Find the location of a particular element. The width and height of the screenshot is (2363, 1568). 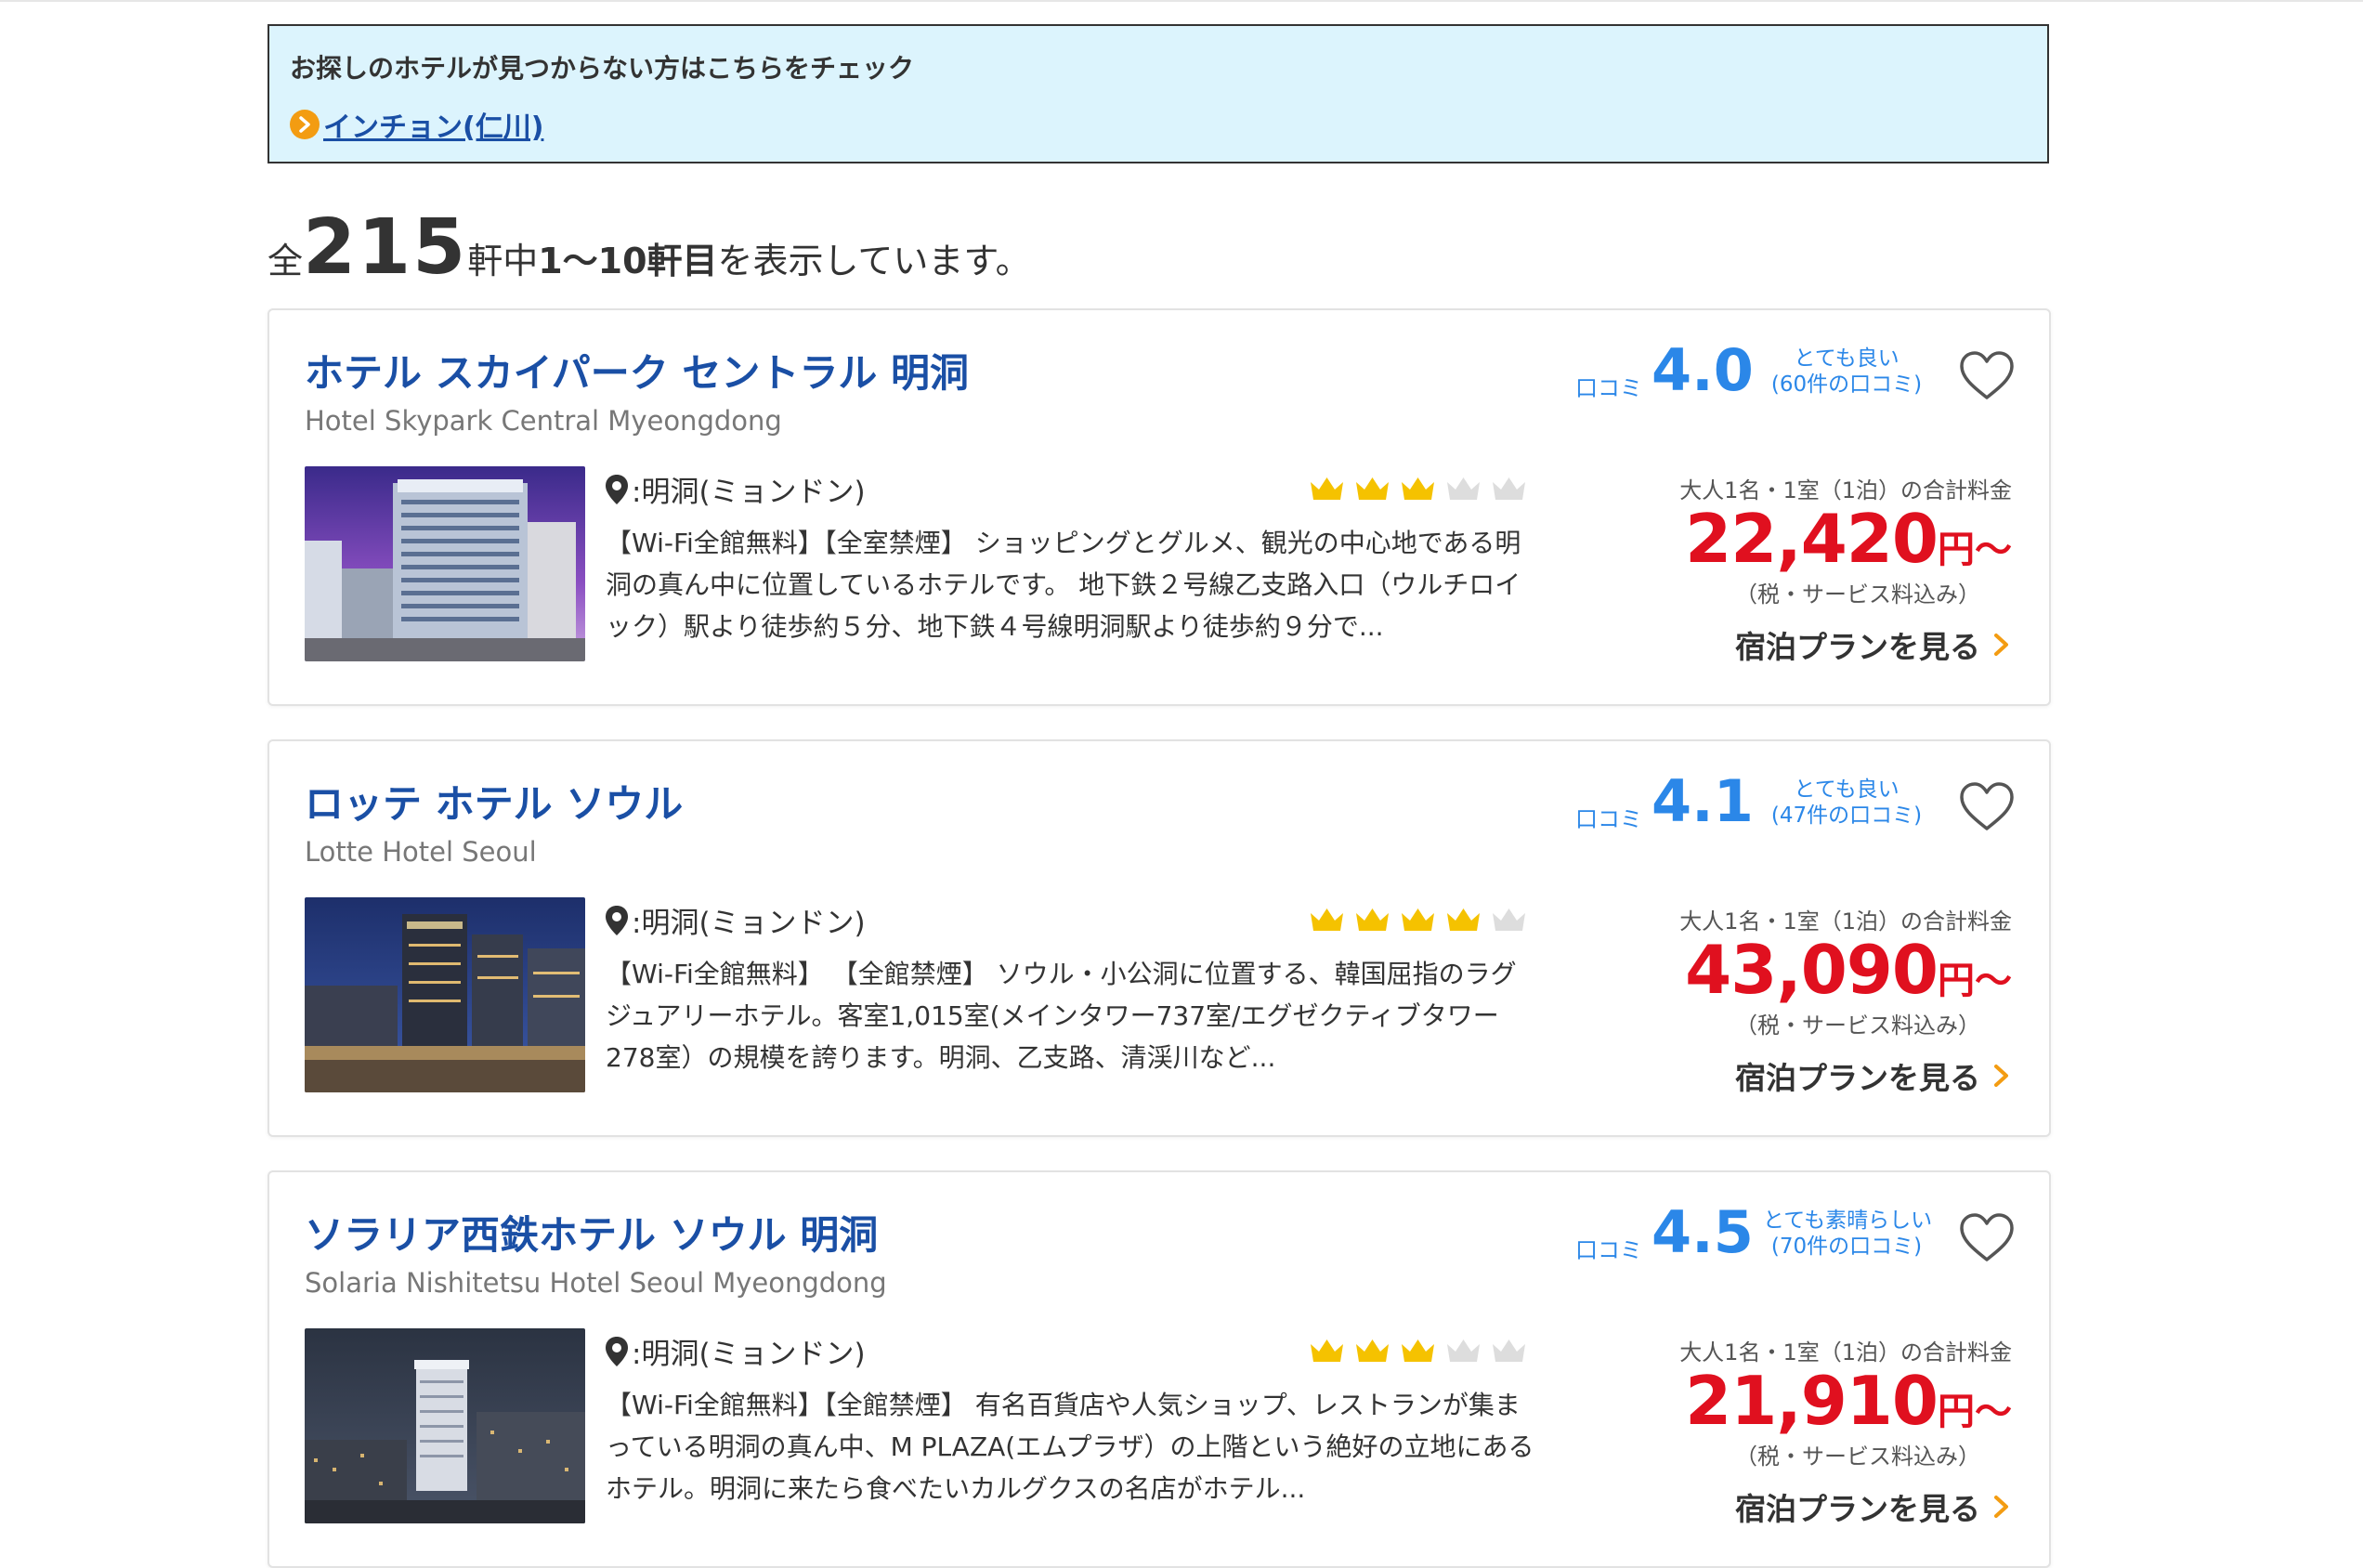

review-score: 4.1 is located at coordinates (1703, 801).